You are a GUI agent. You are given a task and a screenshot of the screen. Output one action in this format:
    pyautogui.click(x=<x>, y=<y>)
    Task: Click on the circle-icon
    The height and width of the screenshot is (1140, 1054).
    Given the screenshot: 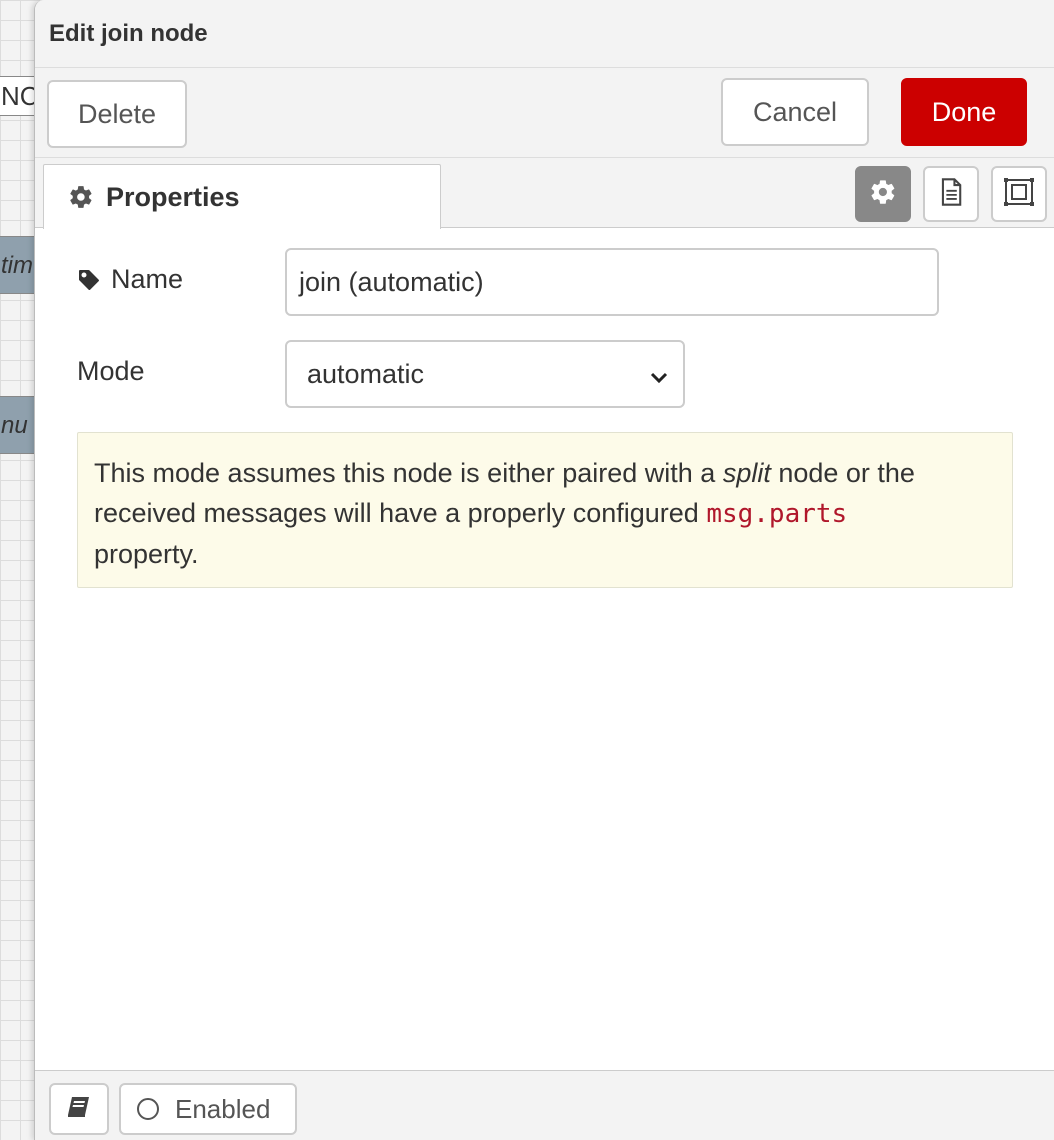 What is the action you would take?
    pyautogui.click(x=148, y=1109)
    